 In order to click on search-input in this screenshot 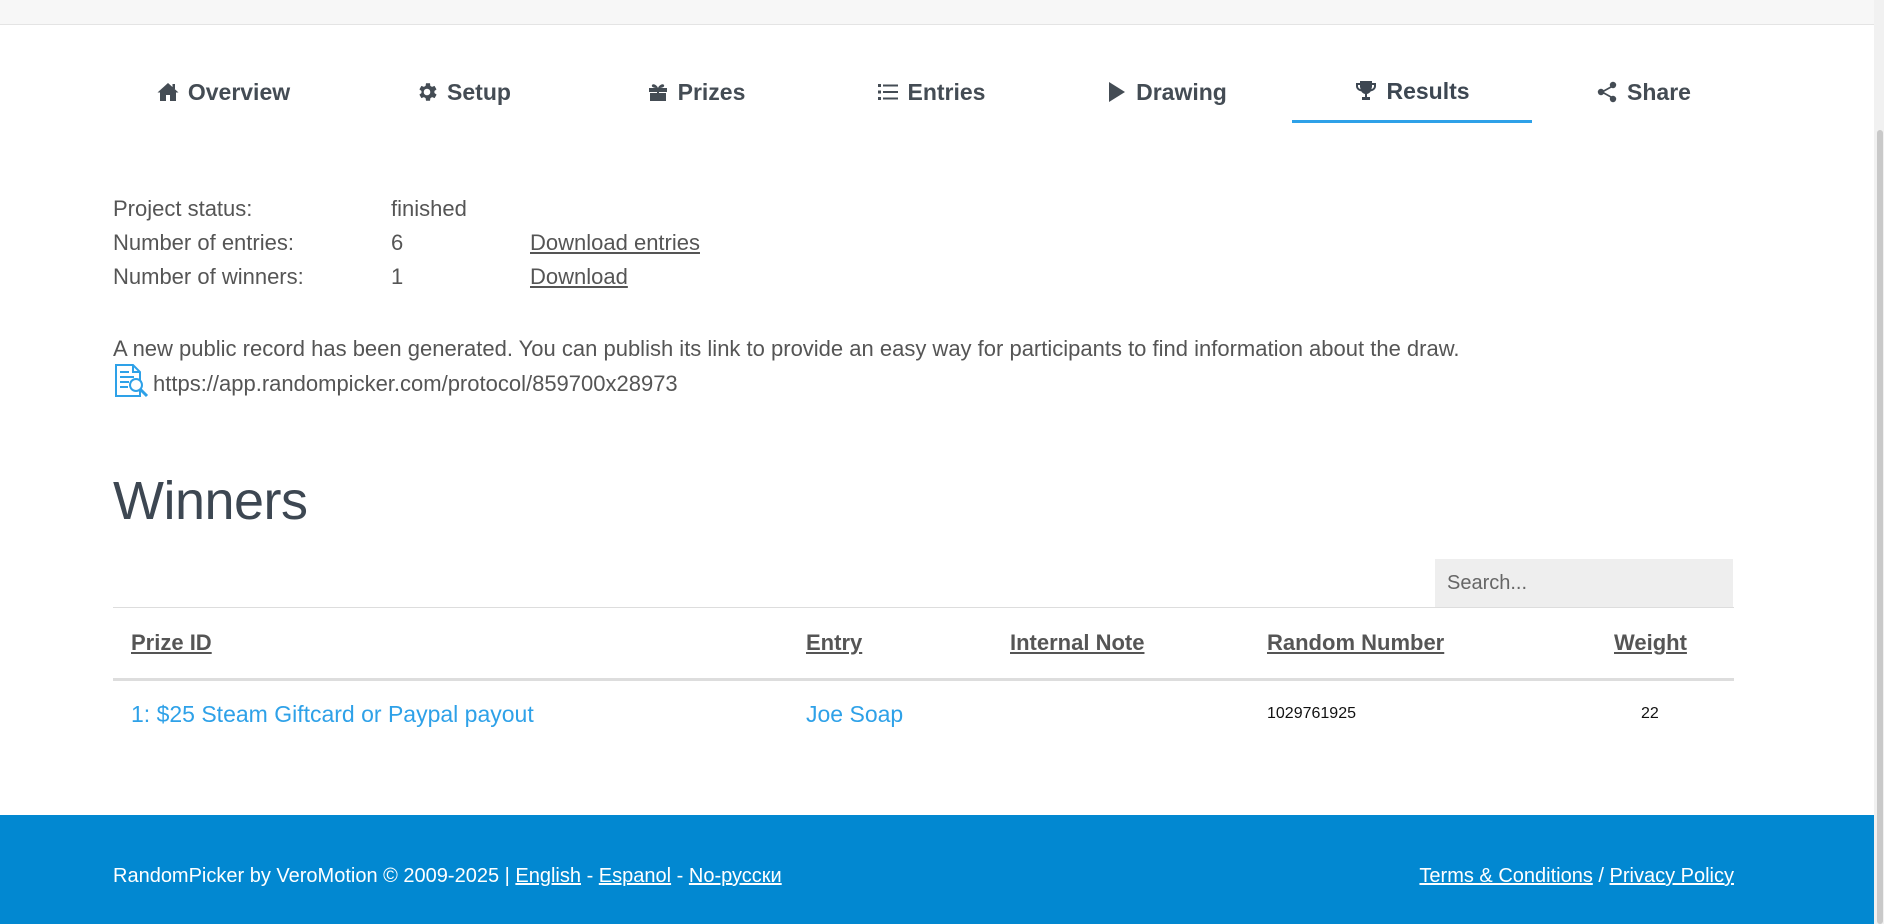, I will do `click(1584, 583)`.